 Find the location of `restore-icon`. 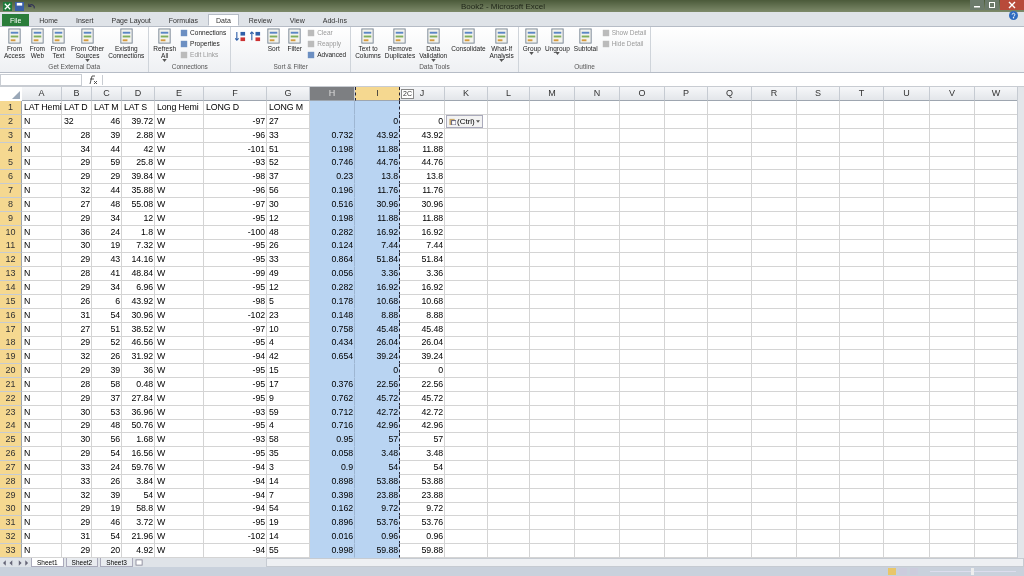

restore-icon is located at coordinates (992, 5).